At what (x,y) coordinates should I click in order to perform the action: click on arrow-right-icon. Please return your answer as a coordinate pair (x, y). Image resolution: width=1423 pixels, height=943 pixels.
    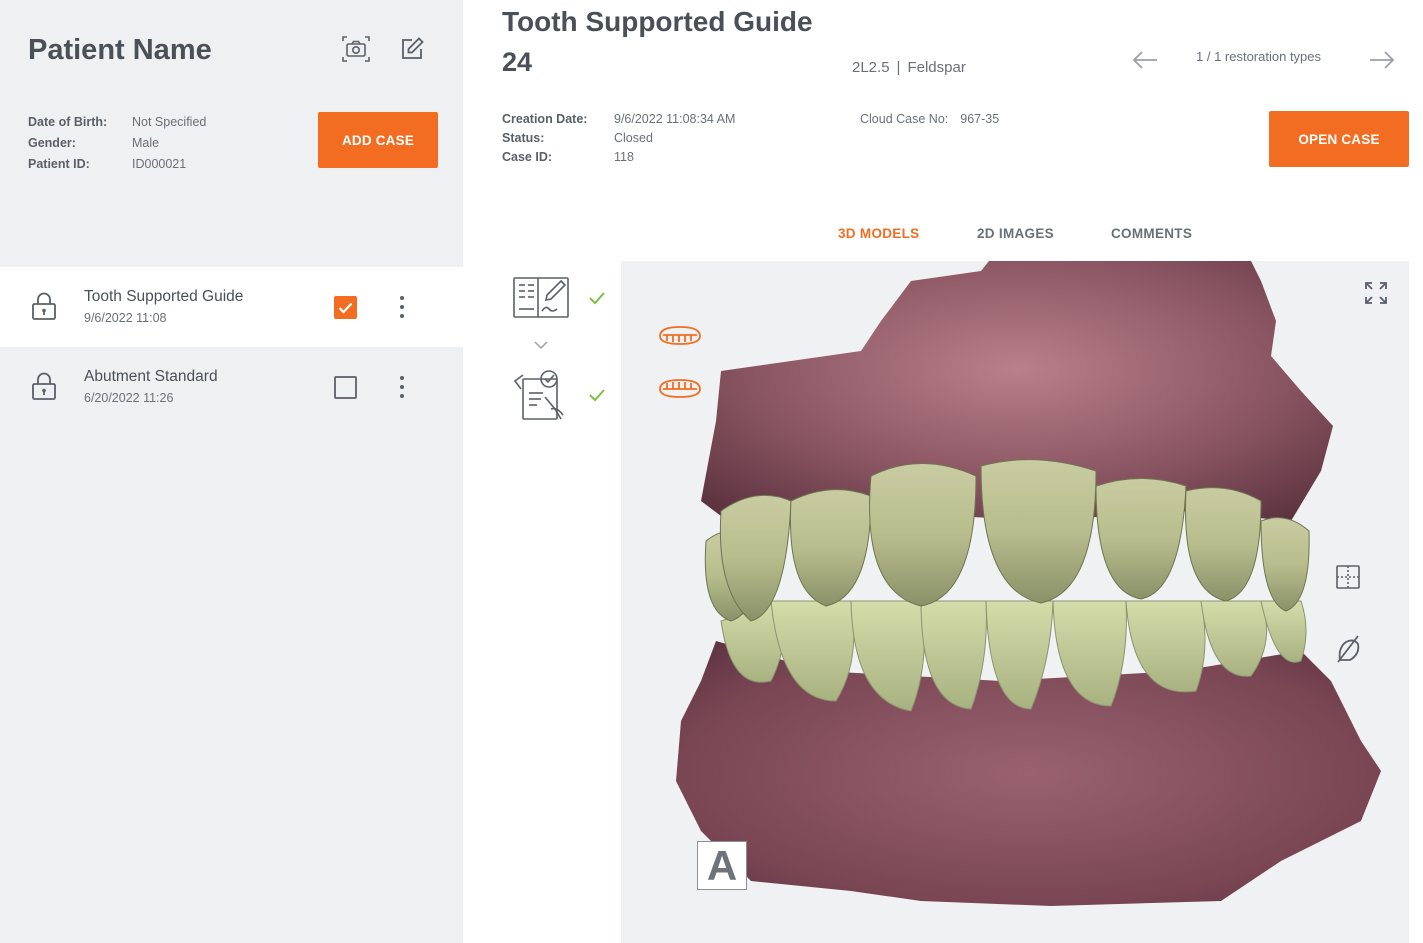
    Looking at the image, I should click on (1382, 60).